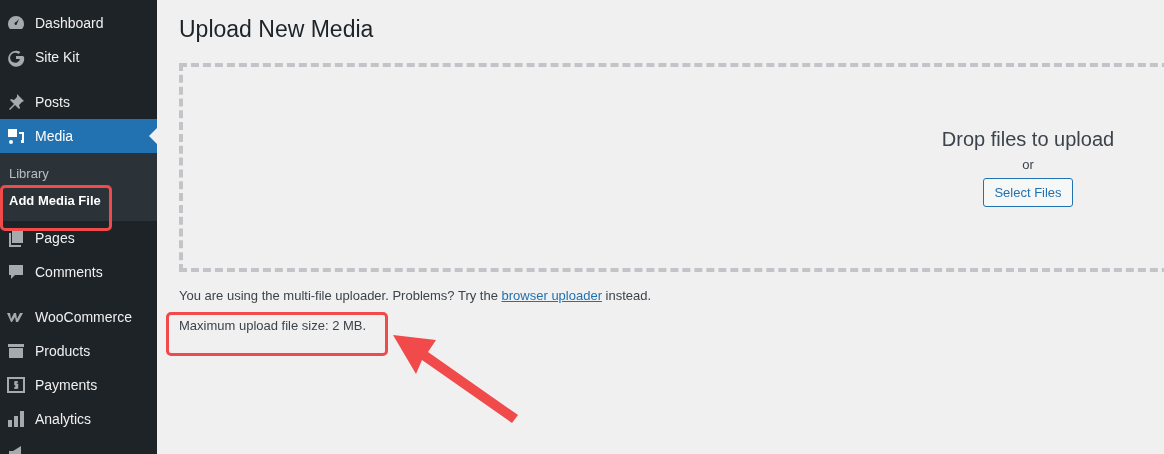 Image resolution: width=1164 pixels, height=454 pixels. I want to click on menu-item: Posts, so click(78, 102).